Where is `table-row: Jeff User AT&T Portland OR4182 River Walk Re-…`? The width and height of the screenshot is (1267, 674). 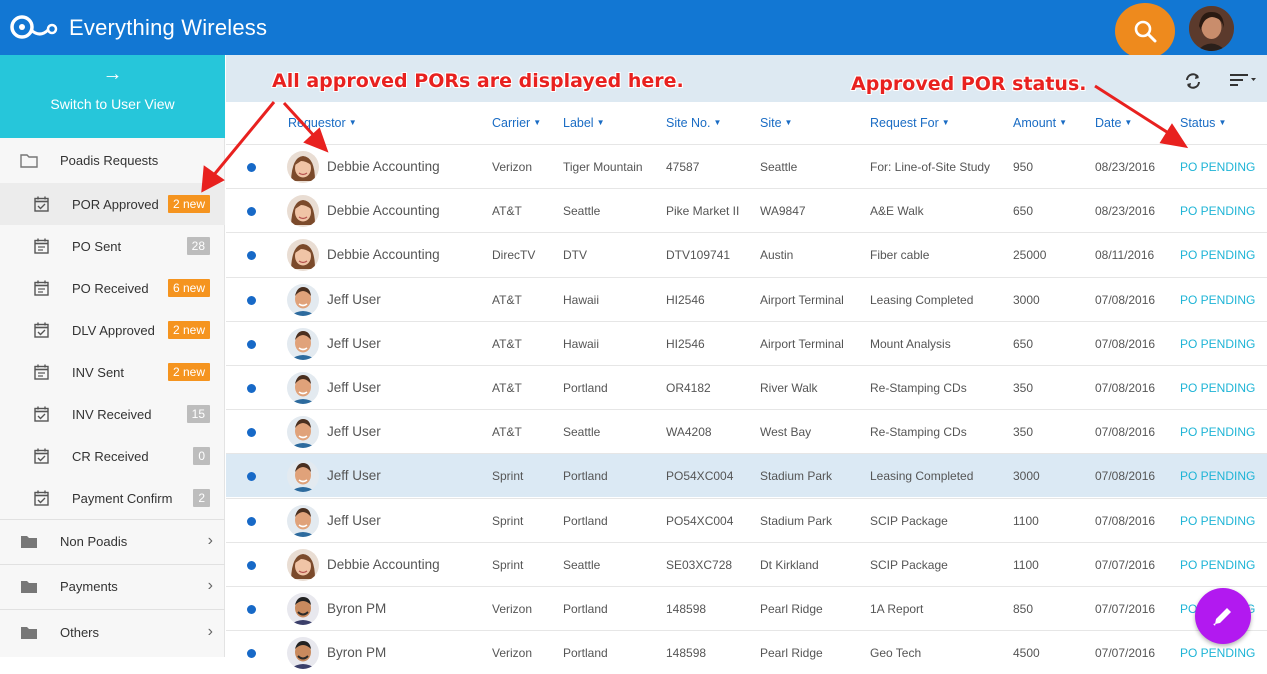 table-row: Jeff User AT&T Portland OR4182 River Walk Re-… is located at coordinates (746, 387).